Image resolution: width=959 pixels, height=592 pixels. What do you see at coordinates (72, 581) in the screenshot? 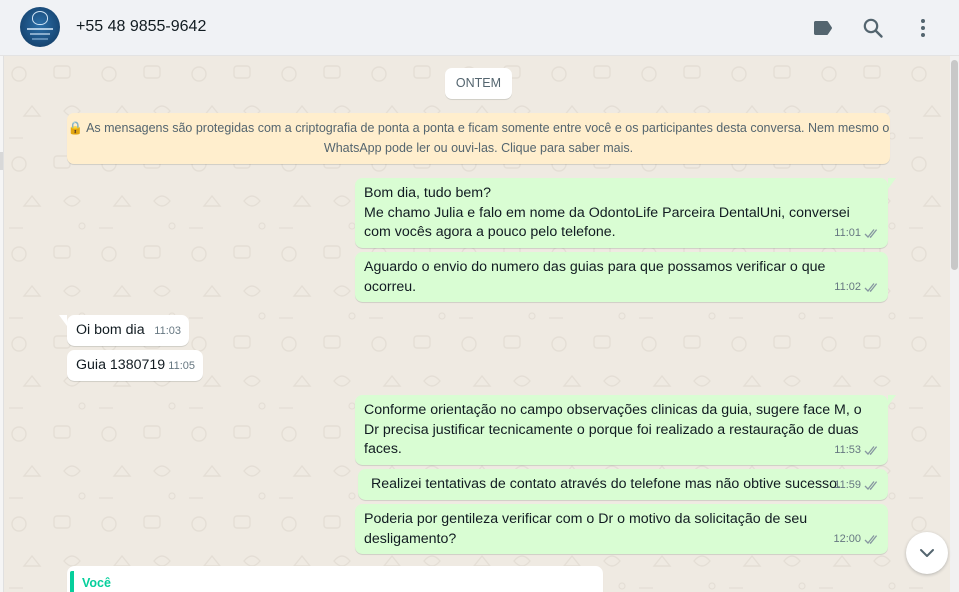
I see `reply-accent-bar` at bounding box center [72, 581].